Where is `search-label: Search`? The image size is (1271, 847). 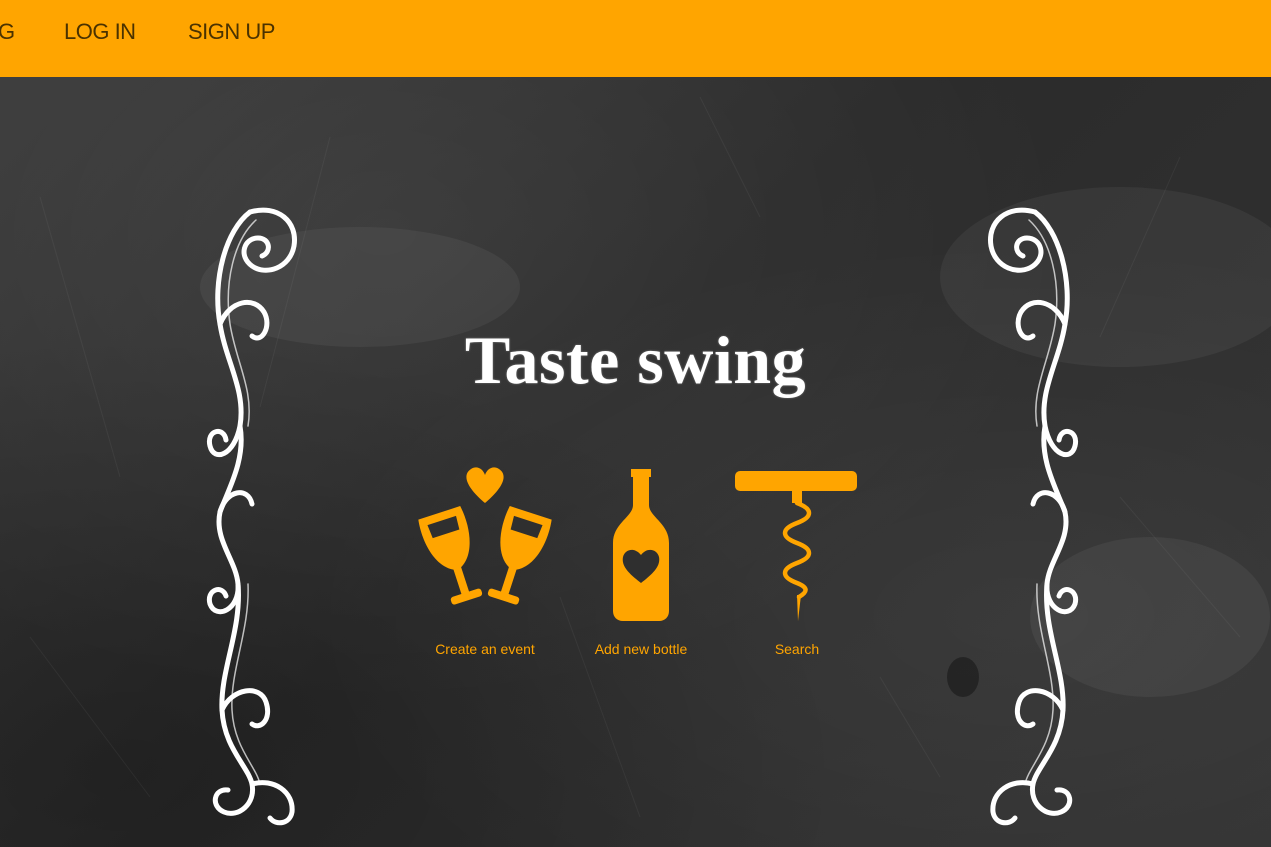
search-label: Search is located at coordinates (797, 649).